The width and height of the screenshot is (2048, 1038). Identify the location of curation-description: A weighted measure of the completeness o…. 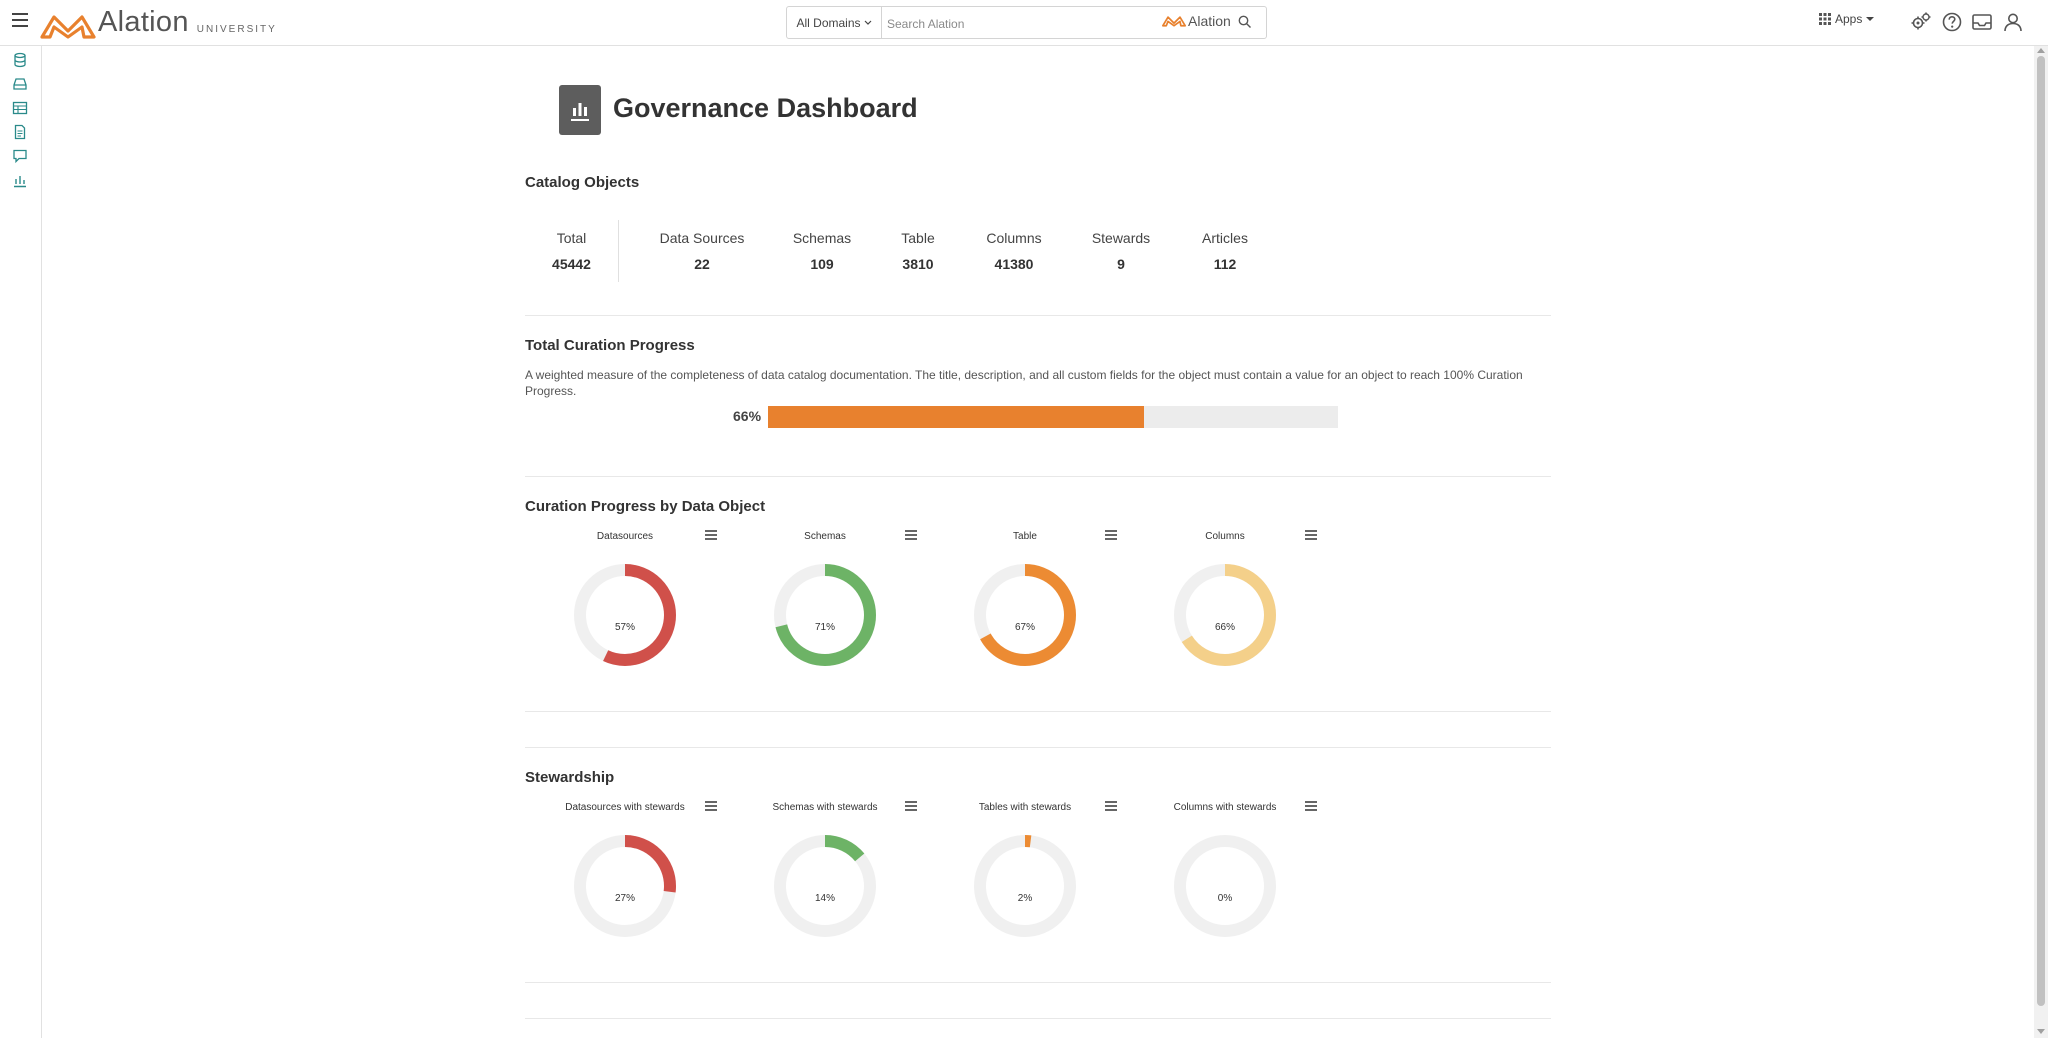
(1024, 383).